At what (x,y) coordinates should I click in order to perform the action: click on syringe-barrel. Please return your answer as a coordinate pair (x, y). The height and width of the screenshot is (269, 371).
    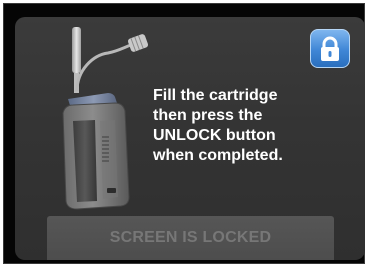
    Looking at the image, I should click on (76, 50).